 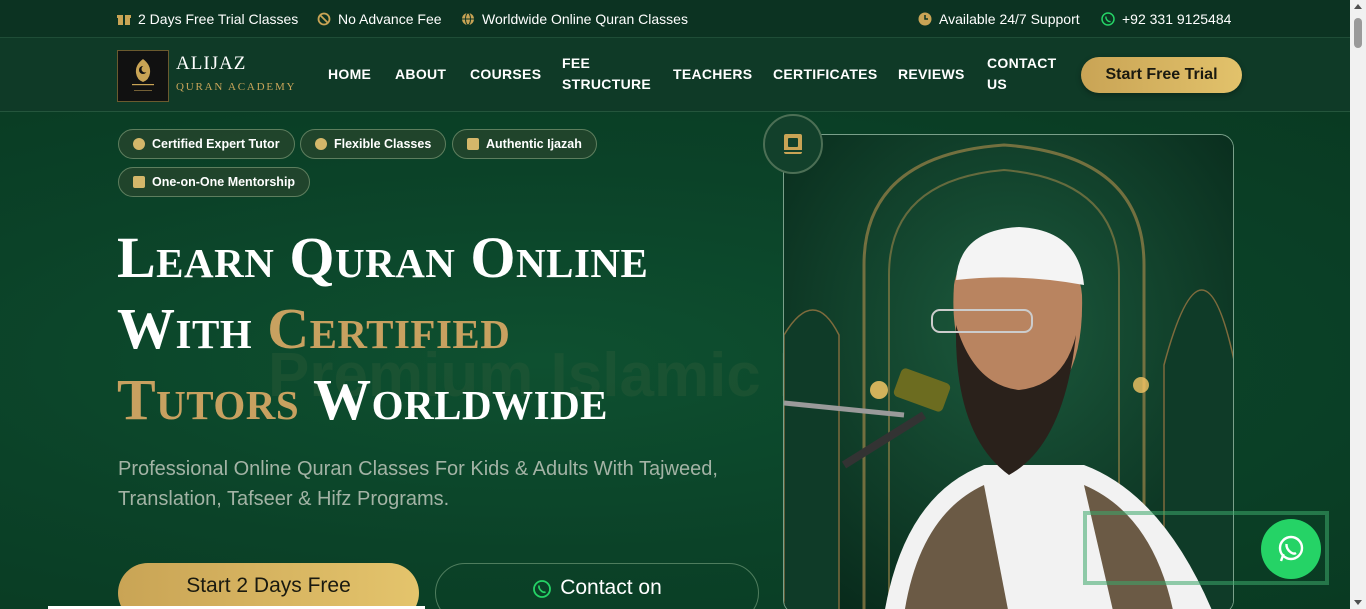 I want to click on nav-teachers: TEACHERS, so click(x=712, y=74).